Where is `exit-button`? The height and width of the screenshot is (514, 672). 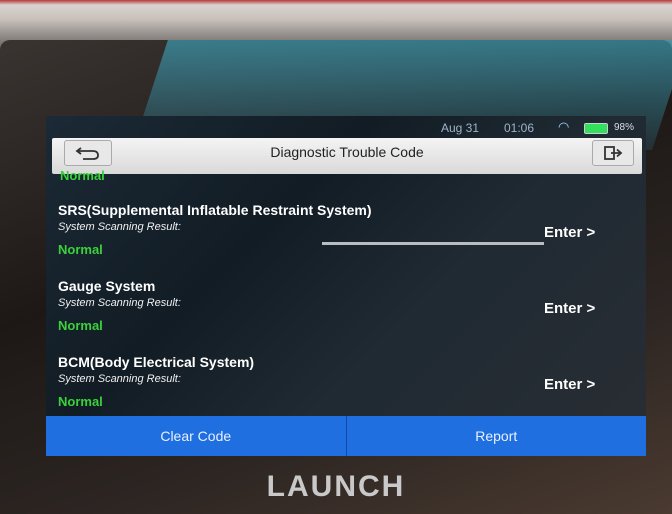
exit-button is located at coordinates (613, 153).